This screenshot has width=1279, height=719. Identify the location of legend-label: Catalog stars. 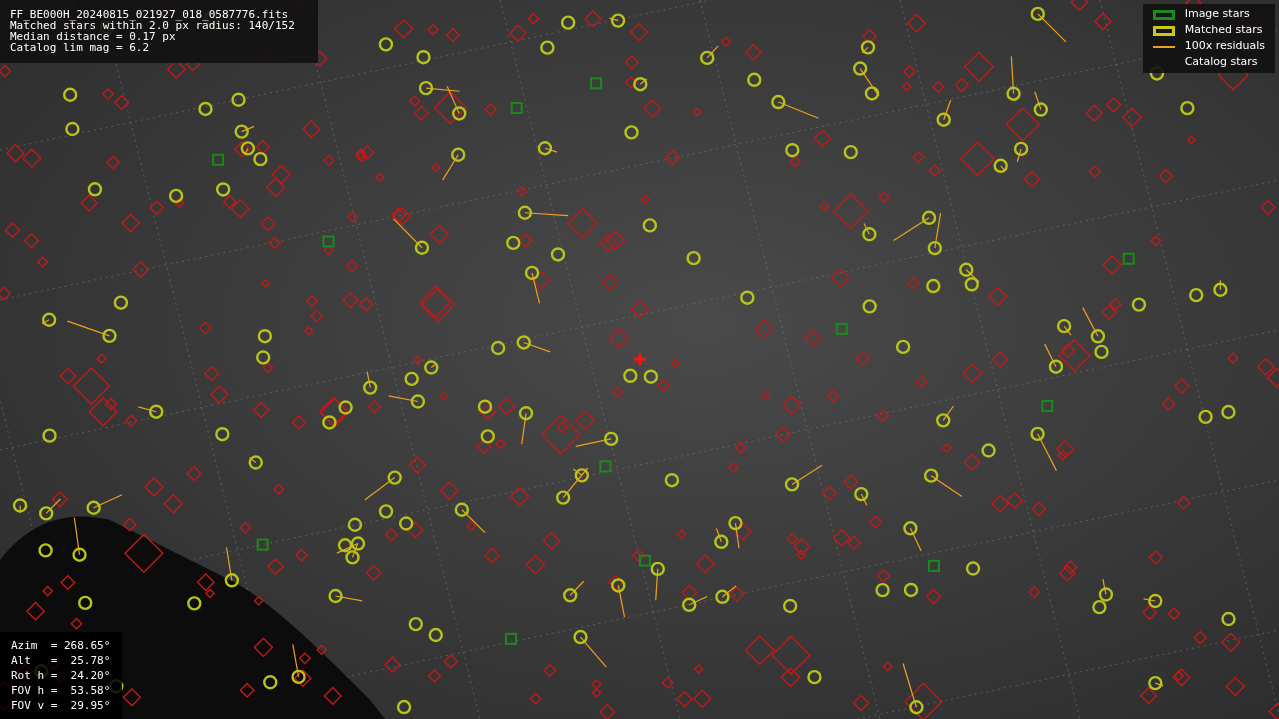
(1221, 62).